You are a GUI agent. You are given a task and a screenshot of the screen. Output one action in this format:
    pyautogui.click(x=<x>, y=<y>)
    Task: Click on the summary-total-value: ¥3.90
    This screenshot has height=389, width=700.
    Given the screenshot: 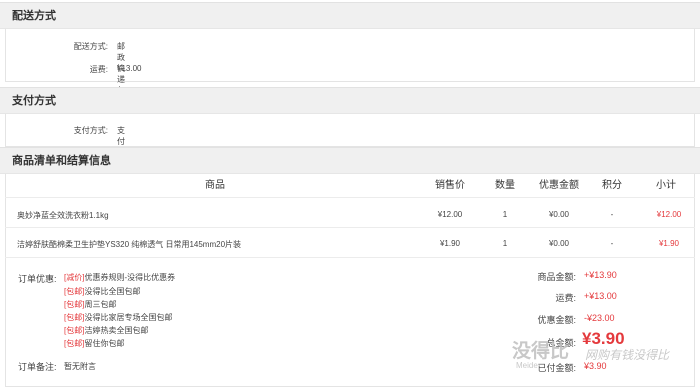 What is the action you would take?
    pyautogui.click(x=603, y=338)
    